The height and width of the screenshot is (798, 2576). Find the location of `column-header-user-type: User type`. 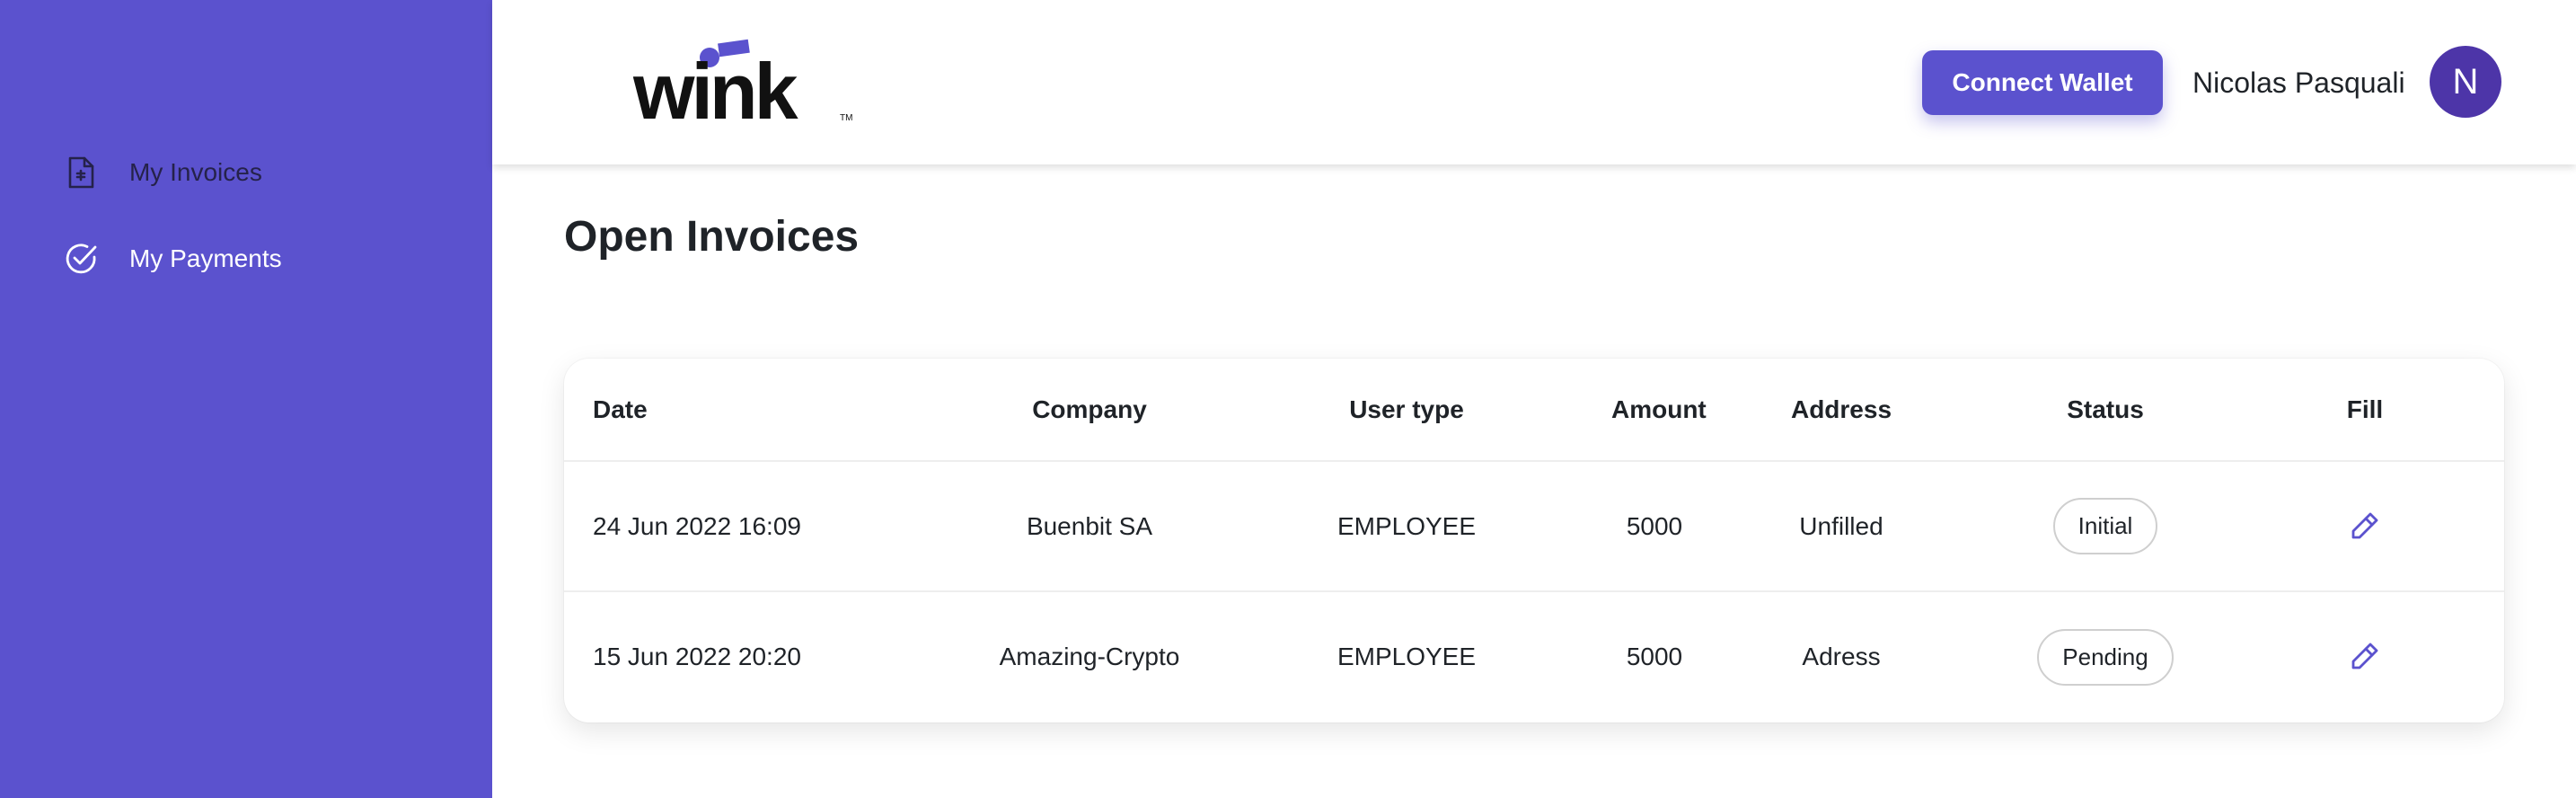

column-header-user-type: User type is located at coordinates (1406, 410).